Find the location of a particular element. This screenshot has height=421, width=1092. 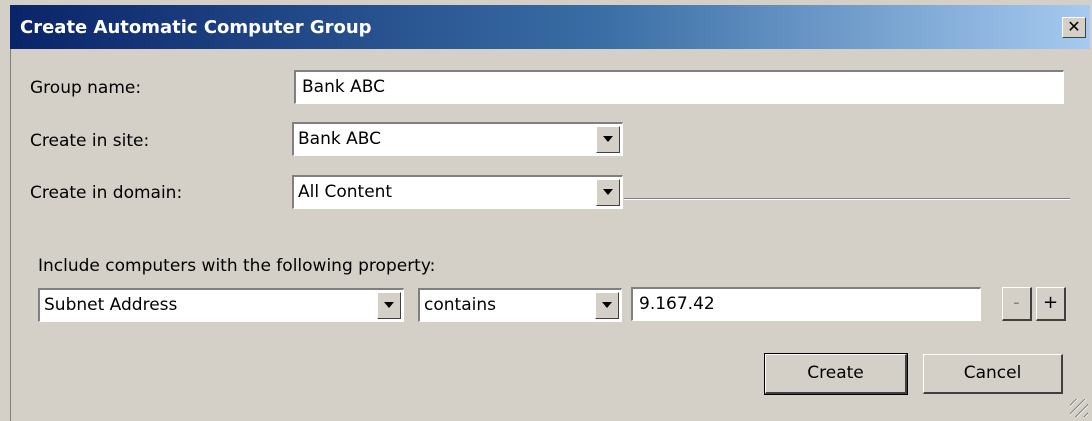

title-bar: Create Automatic Computer Group ✕ is located at coordinates (550, 27).